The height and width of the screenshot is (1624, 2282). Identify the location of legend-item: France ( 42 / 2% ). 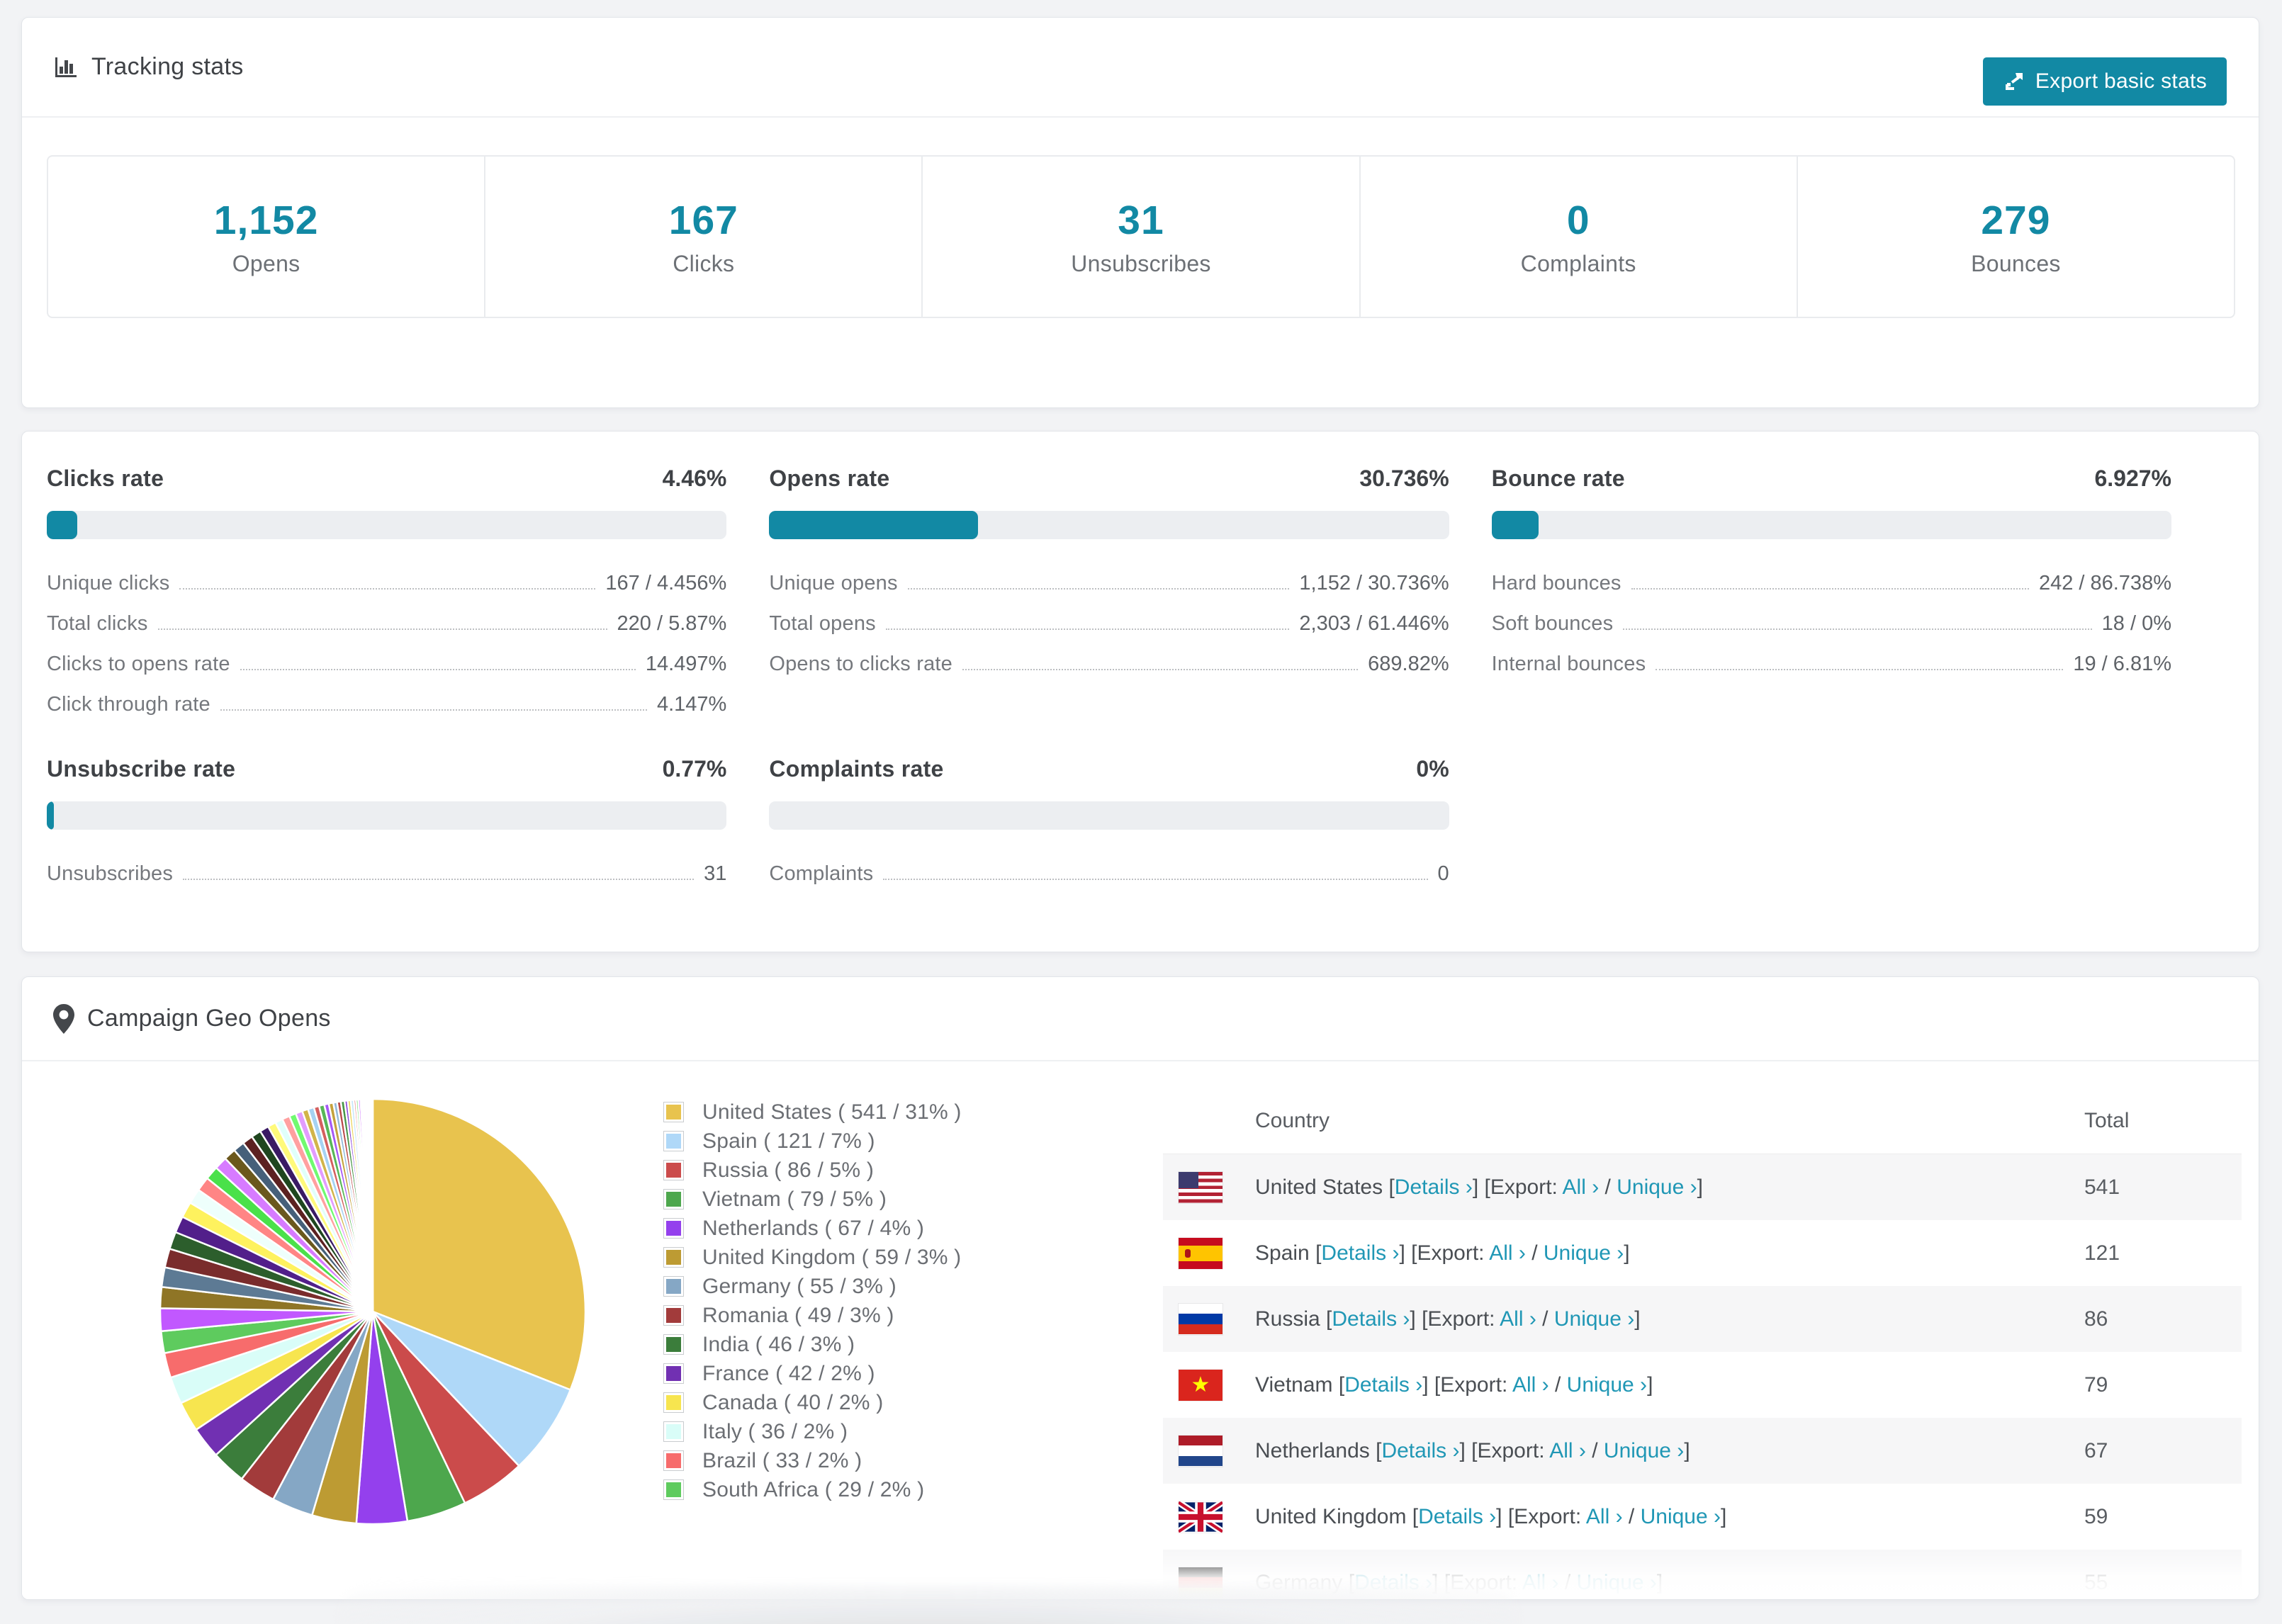
(812, 1374).